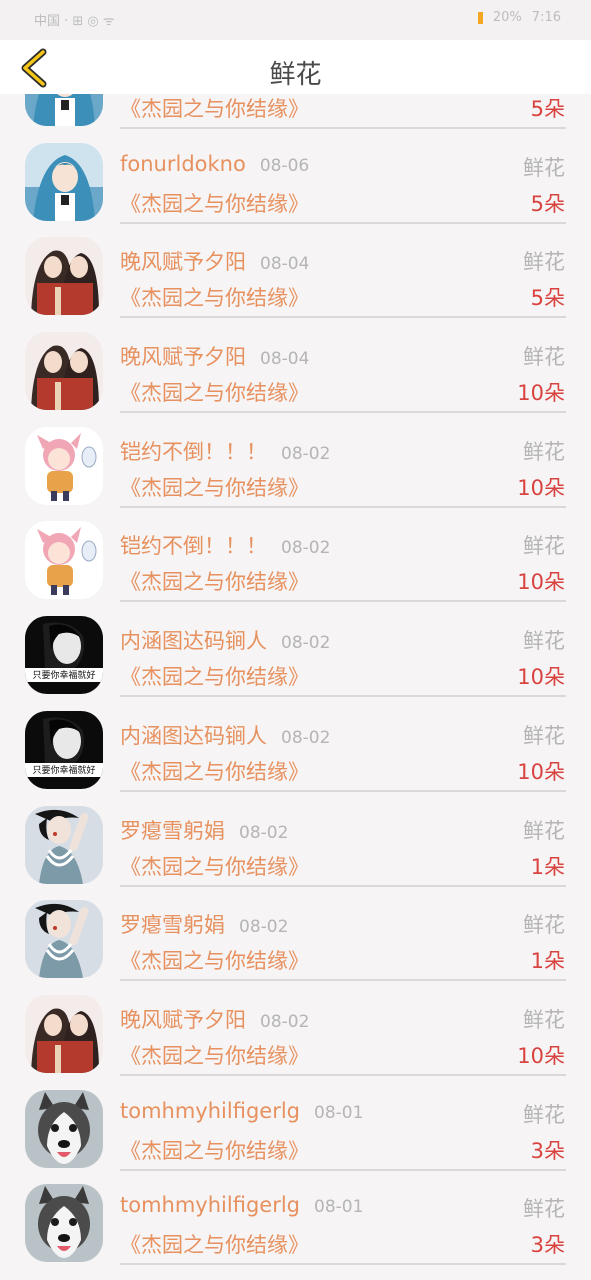  What do you see at coordinates (295, 20) in the screenshot?
I see `status-bar: 中国 · ⊞ ◎ ᯤ 20% 7:16` at bounding box center [295, 20].